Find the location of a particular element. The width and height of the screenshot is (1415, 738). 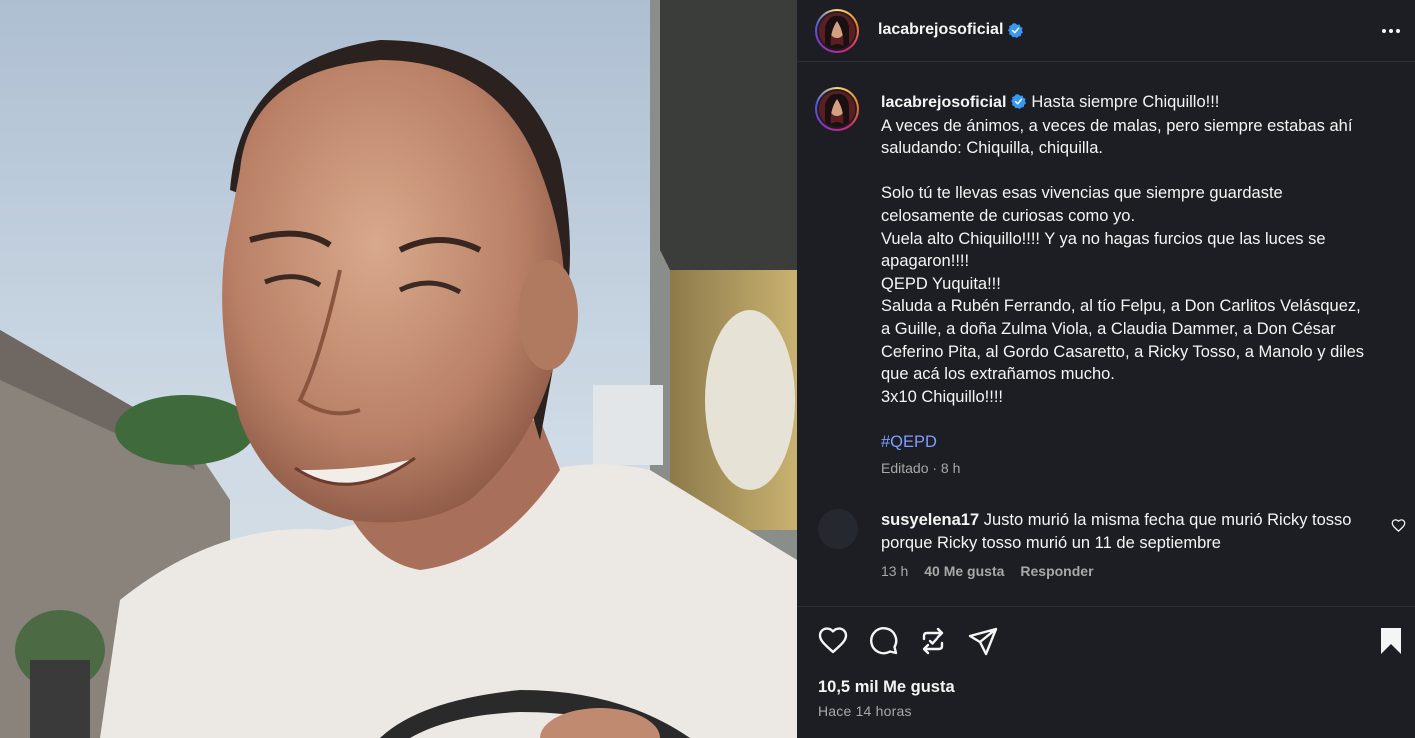

caption-line: que acá los extrañamos mucho. is located at coordinates (998, 374).